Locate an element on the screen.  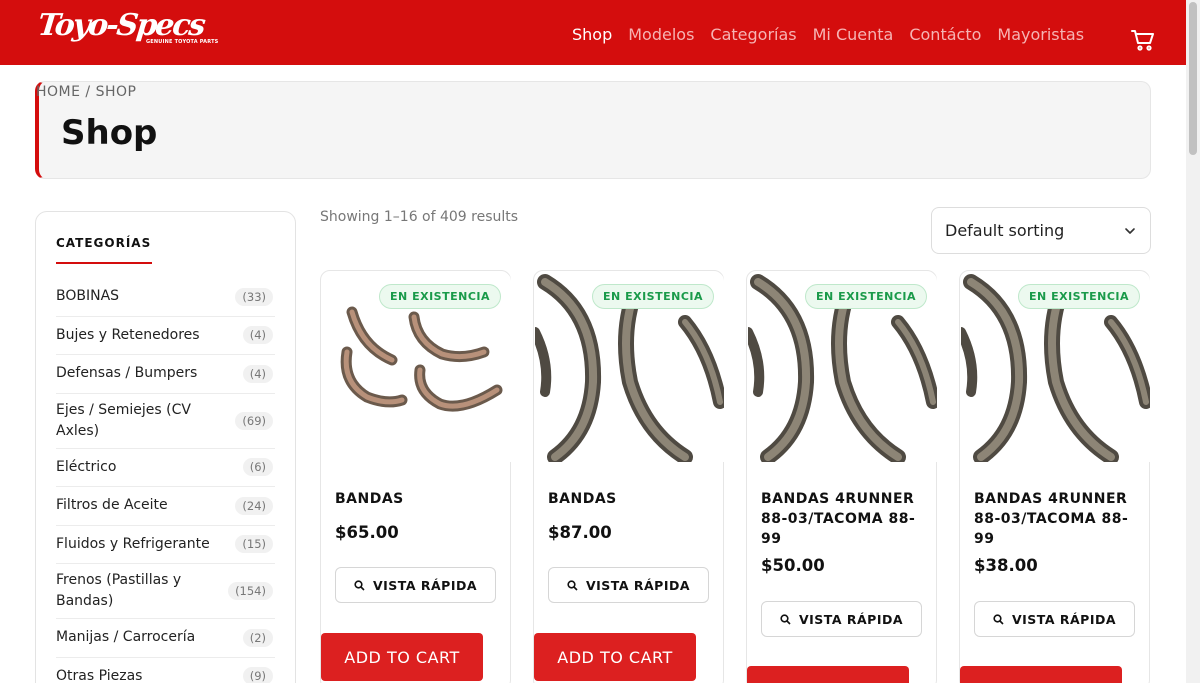
category-item: Filtros de Aceite (24) is located at coordinates (165, 506).